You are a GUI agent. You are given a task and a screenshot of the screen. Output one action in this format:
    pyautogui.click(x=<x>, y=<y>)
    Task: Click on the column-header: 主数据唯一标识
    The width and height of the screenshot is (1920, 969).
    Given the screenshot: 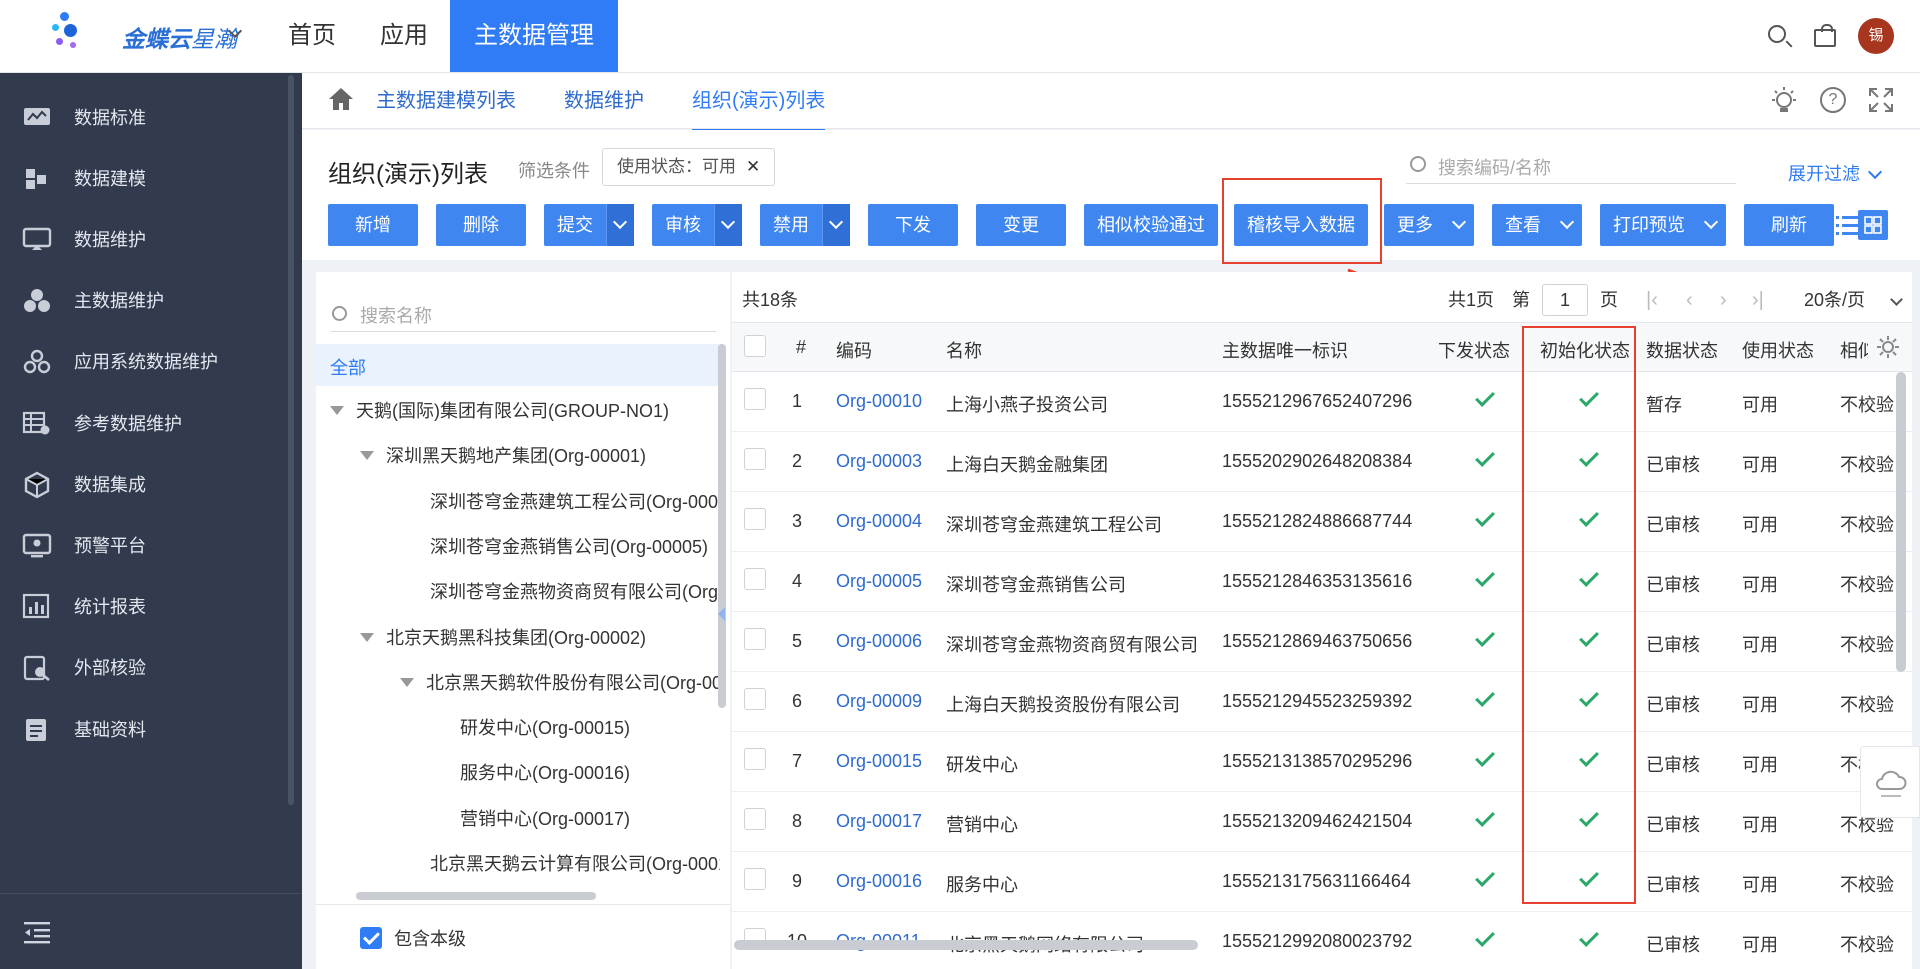 What is the action you would take?
    pyautogui.click(x=1285, y=350)
    